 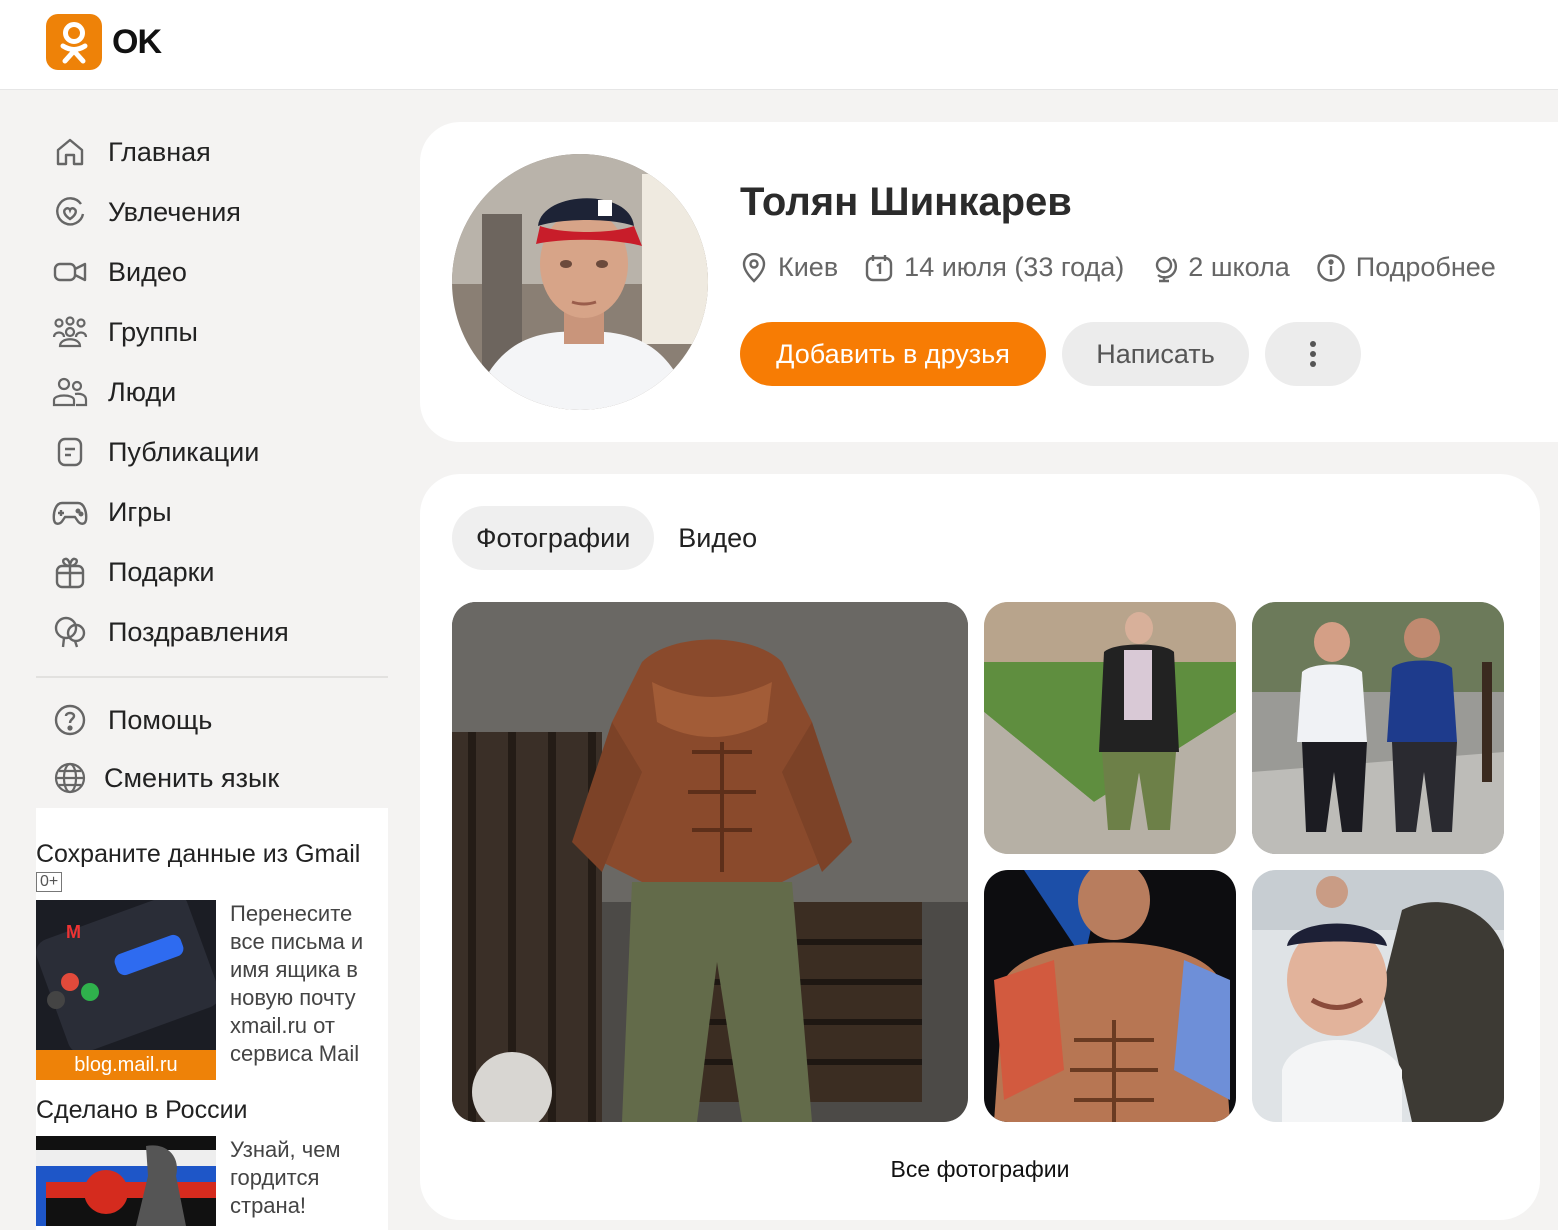 What do you see at coordinates (70, 572) in the screenshot?
I see `gift-icon` at bounding box center [70, 572].